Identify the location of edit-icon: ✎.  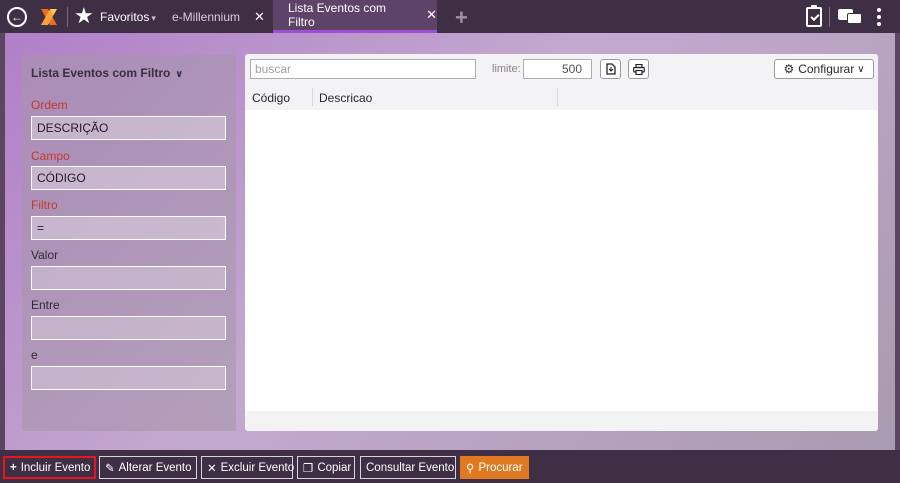
(110, 468).